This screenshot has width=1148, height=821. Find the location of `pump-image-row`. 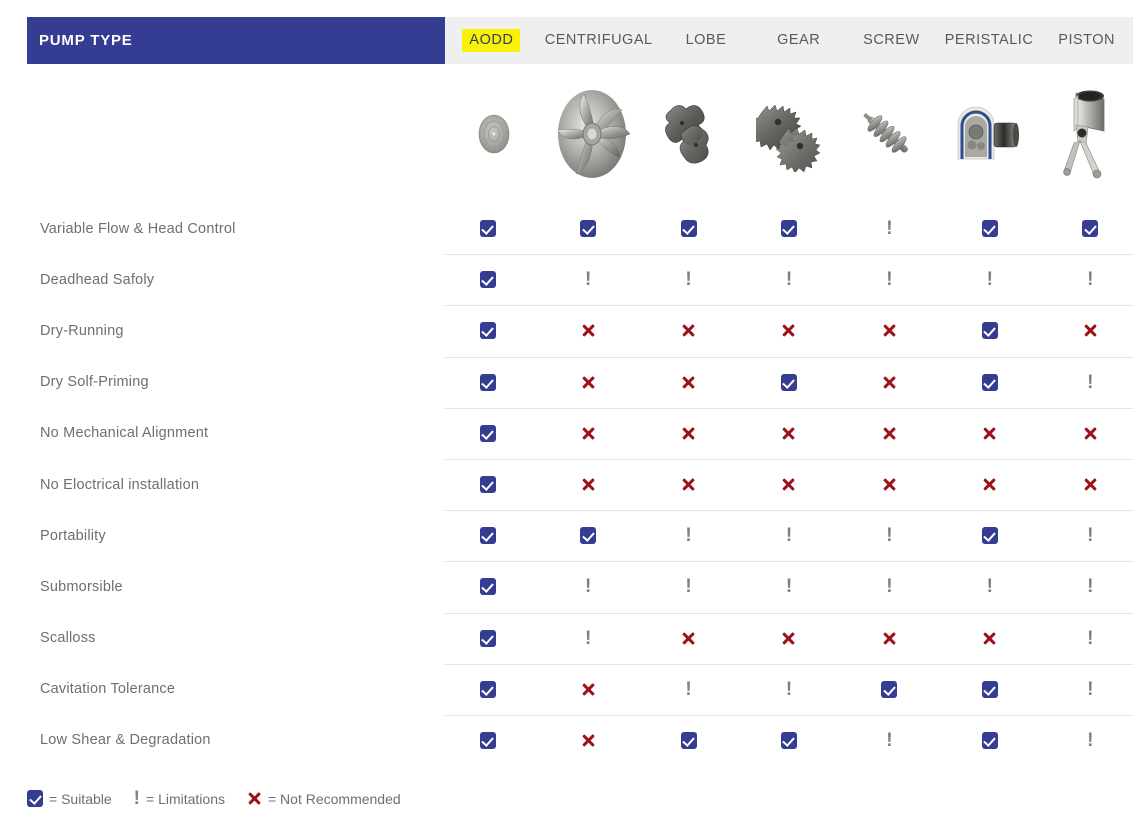

pump-image-row is located at coordinates (789, 133).